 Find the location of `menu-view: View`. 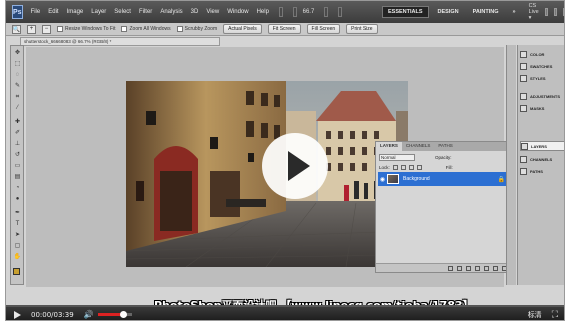

menu-view: View is located at coordinates (212, 12).